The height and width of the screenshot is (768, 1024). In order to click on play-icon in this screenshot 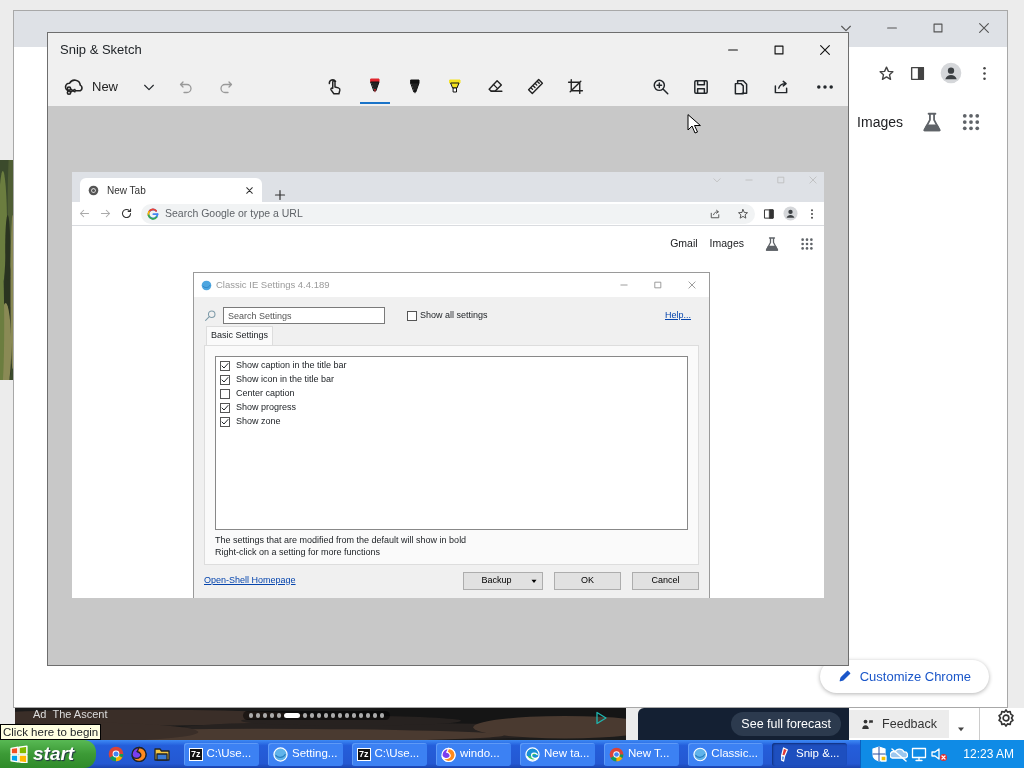, I will do `click(601, 718)`.